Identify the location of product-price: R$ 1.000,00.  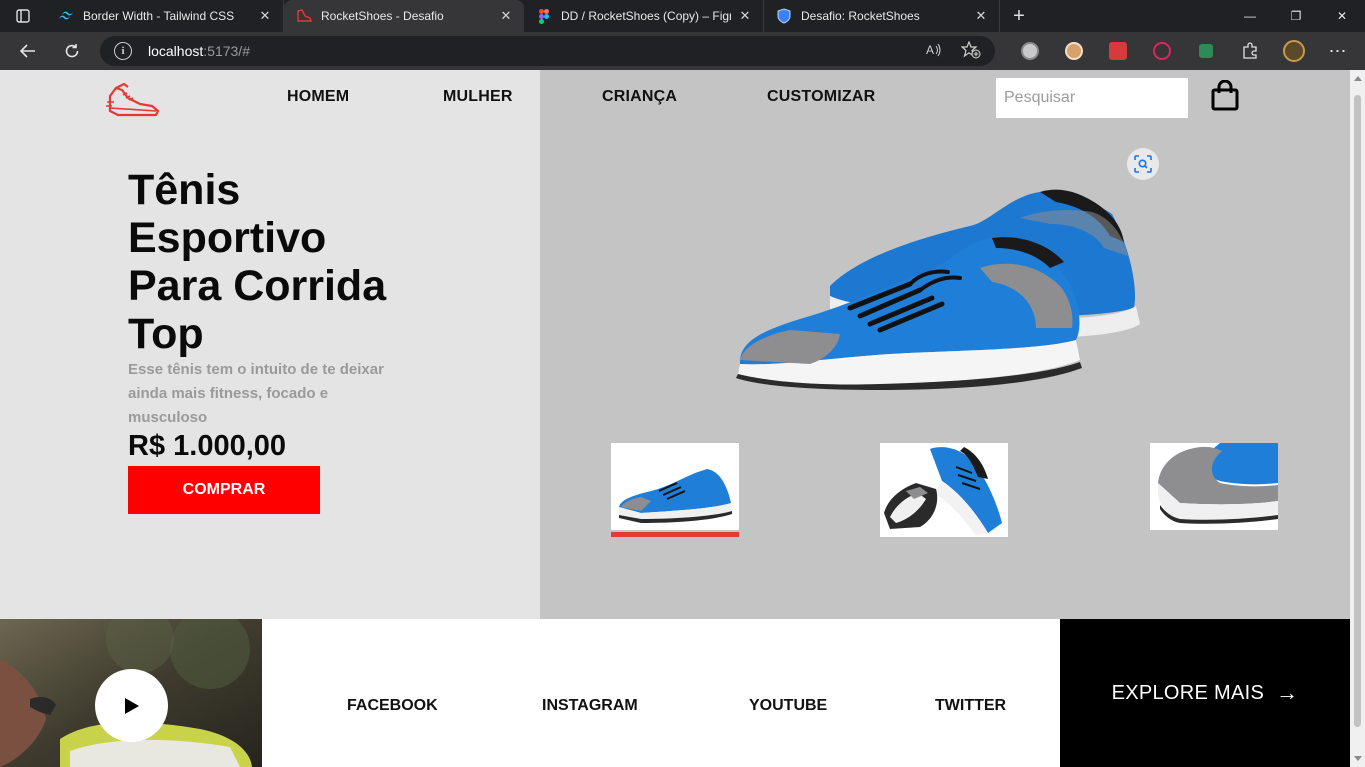
(207, 446).